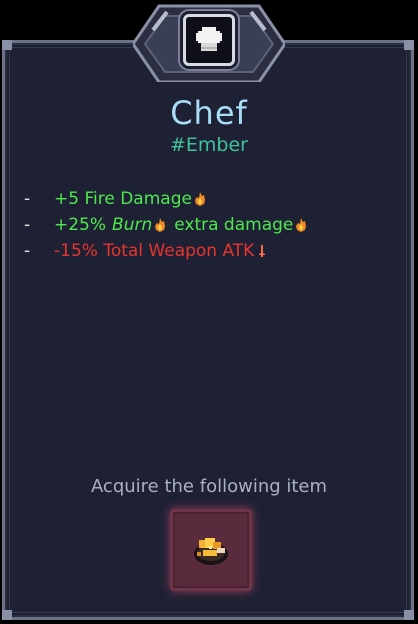 This screenshot has height=624, width=418. What do you see at coordinates (209, 145) in the screenshot?
I see `talent-tag: #Ember` at bounding box center [209, 145].